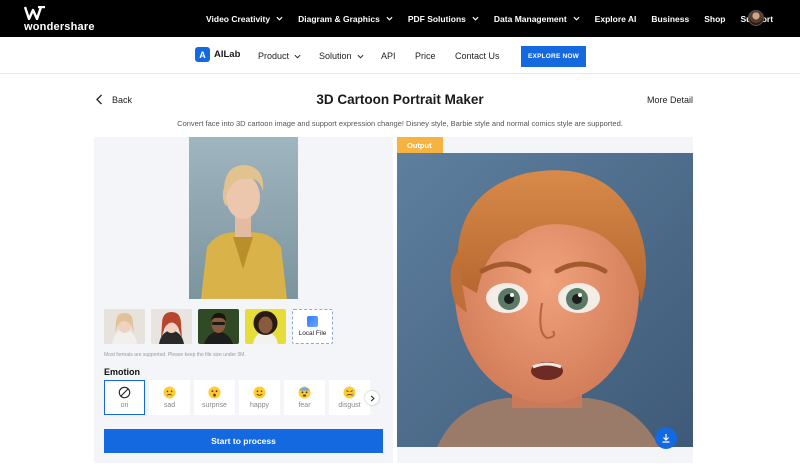  What do you see at coordinates (304, 392) in the screenshot?
I see `fear-emoji-icon` at bounding box center [304, 392].